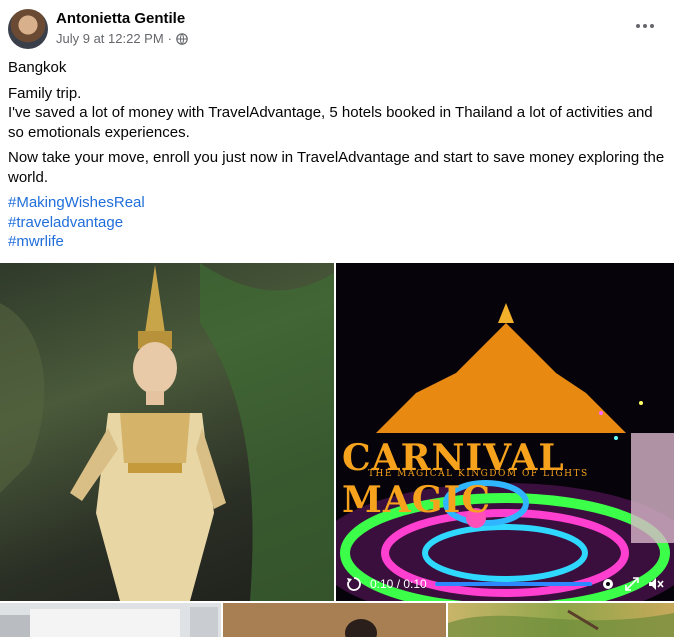 The width and height of the screenshot is (674, 637). I want to click on video-progress-fill, so click(513, 584).